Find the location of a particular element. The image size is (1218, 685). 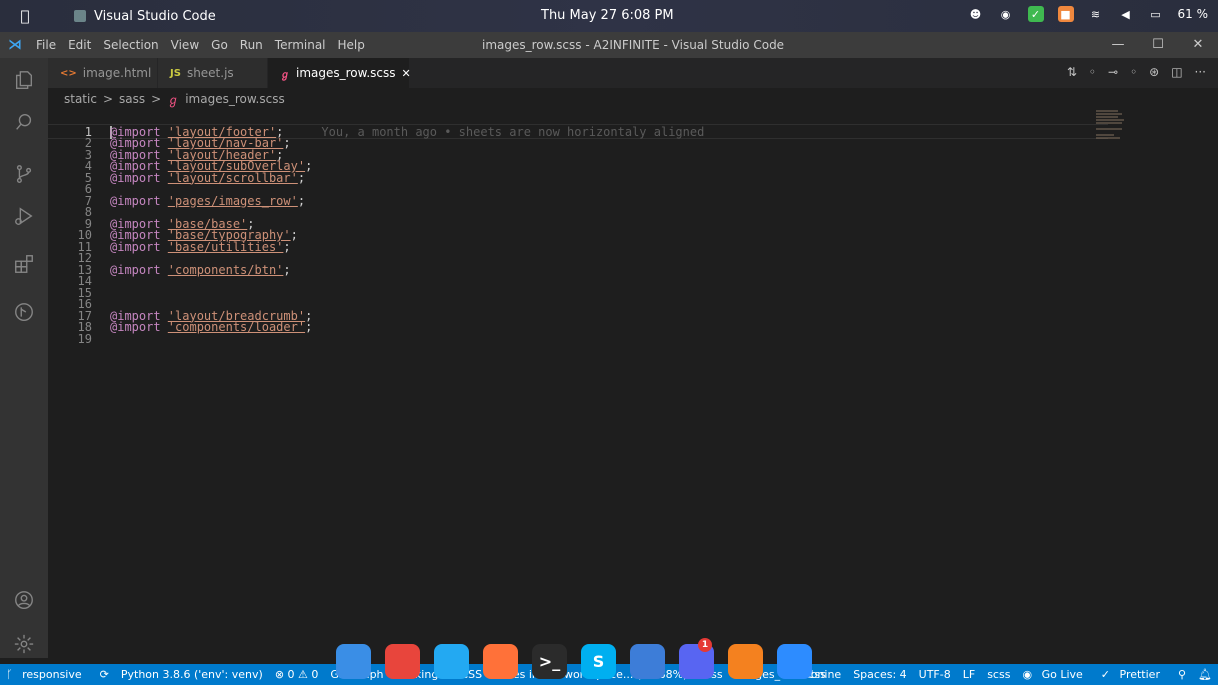

eol-status: LF is located at coordinates (969, 674).